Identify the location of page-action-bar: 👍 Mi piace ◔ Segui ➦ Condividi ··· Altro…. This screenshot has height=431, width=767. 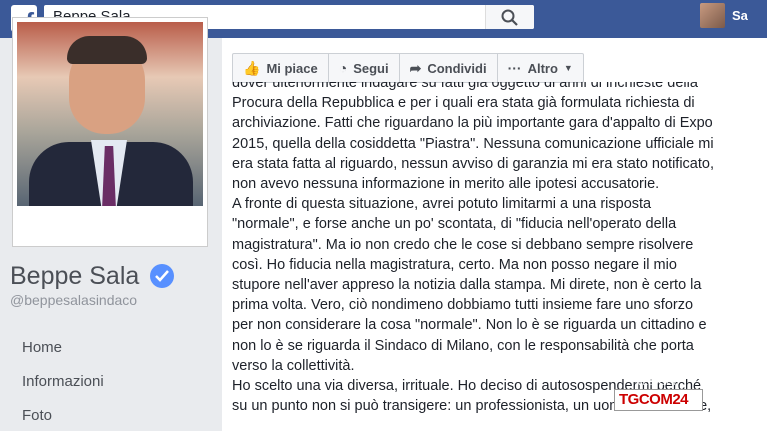
(408, 68).